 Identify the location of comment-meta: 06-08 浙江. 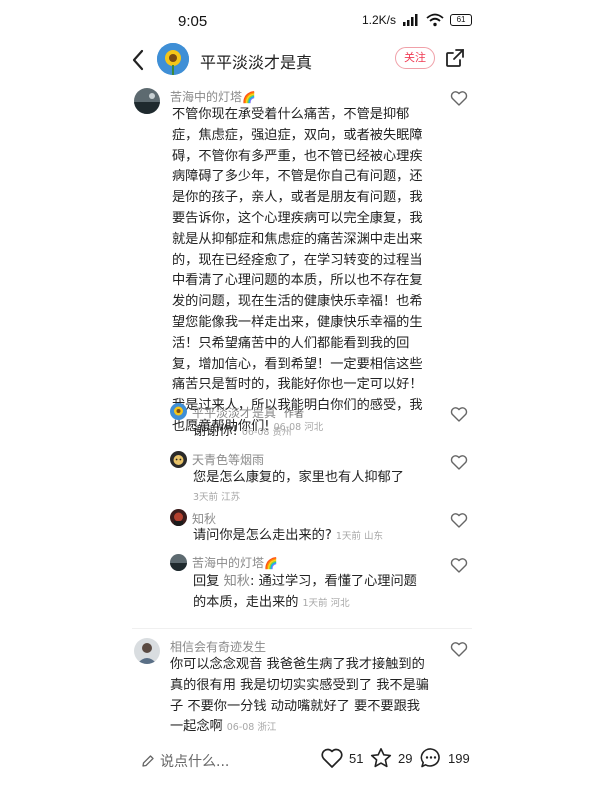
(251, 728).